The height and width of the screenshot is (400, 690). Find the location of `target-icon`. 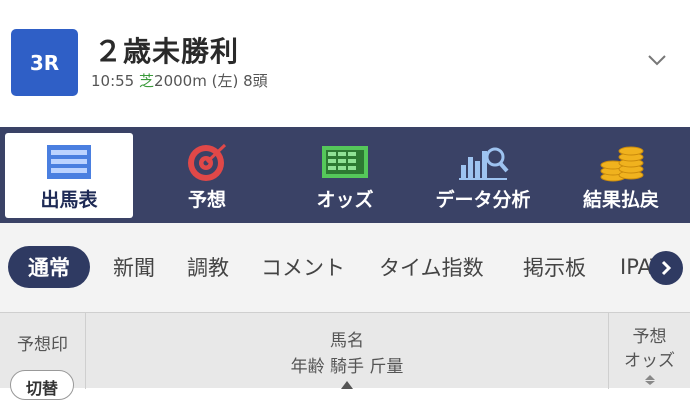

target-icon is located at coordinates (207, 162).